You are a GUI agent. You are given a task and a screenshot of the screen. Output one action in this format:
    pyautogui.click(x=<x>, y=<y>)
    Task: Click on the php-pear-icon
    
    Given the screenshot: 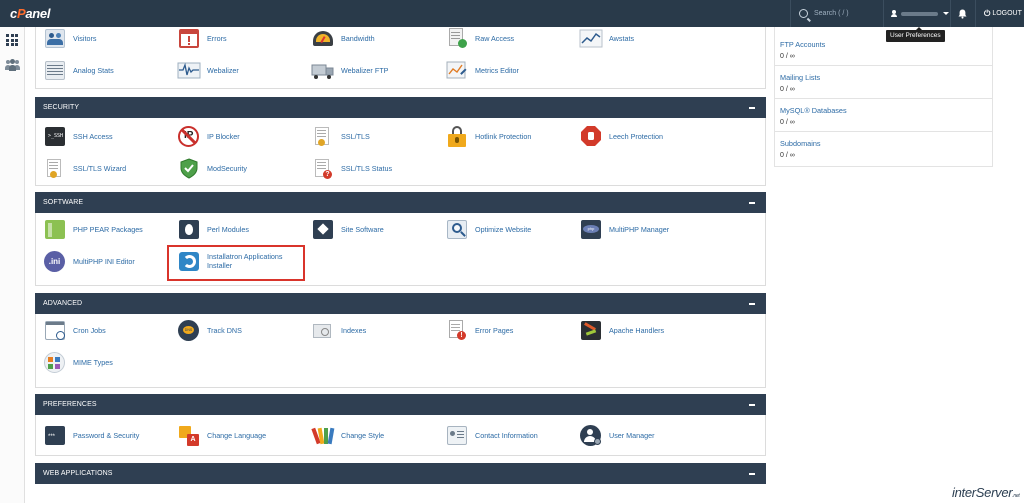 What is the action you would take?
    pyautogui.click(x=55, y=229)
    